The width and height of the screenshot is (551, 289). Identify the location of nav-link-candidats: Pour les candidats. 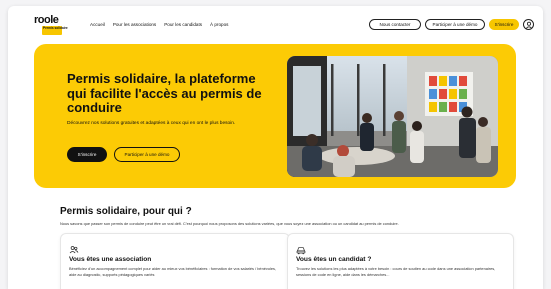
(183, 24).